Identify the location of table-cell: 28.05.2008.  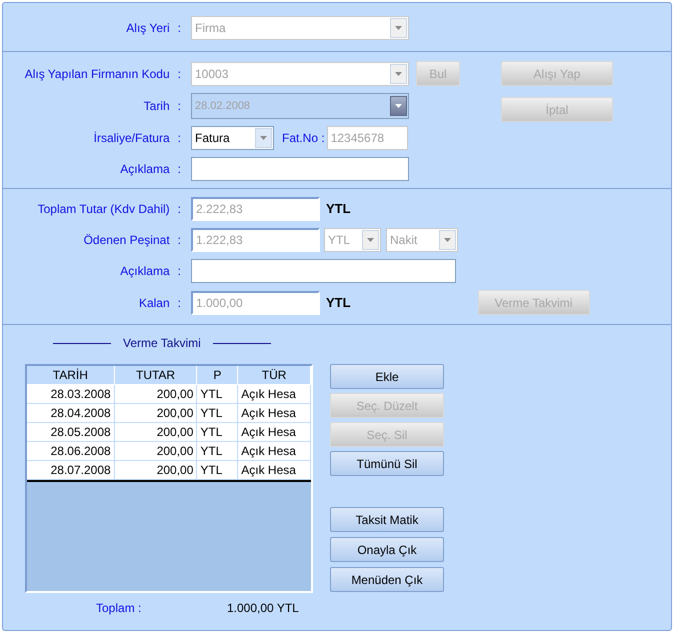
(71, 432).